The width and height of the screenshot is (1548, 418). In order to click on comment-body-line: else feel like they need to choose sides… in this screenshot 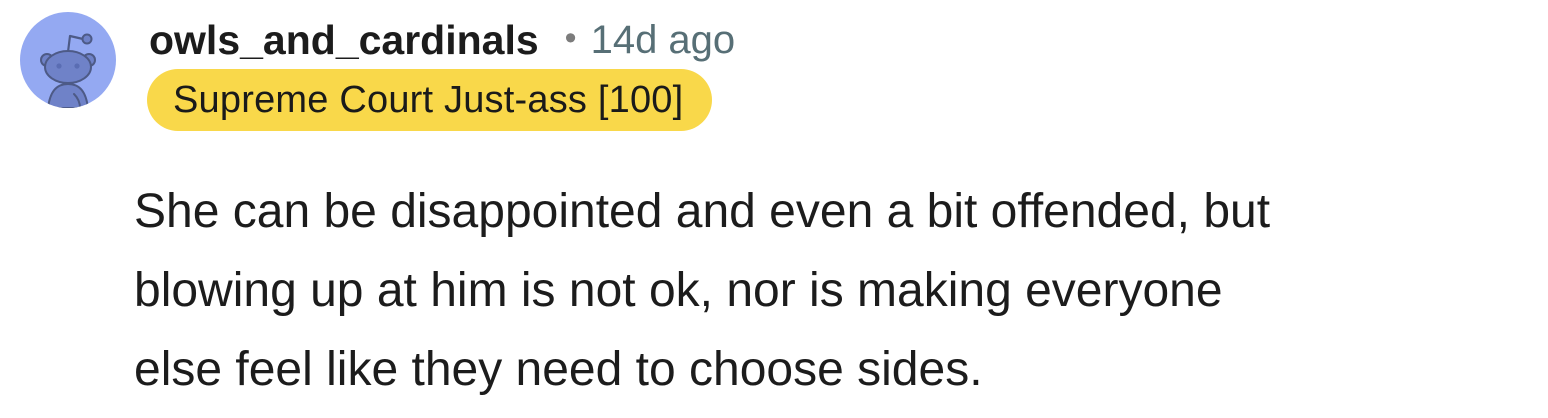, I will do `click(558, 369)`.